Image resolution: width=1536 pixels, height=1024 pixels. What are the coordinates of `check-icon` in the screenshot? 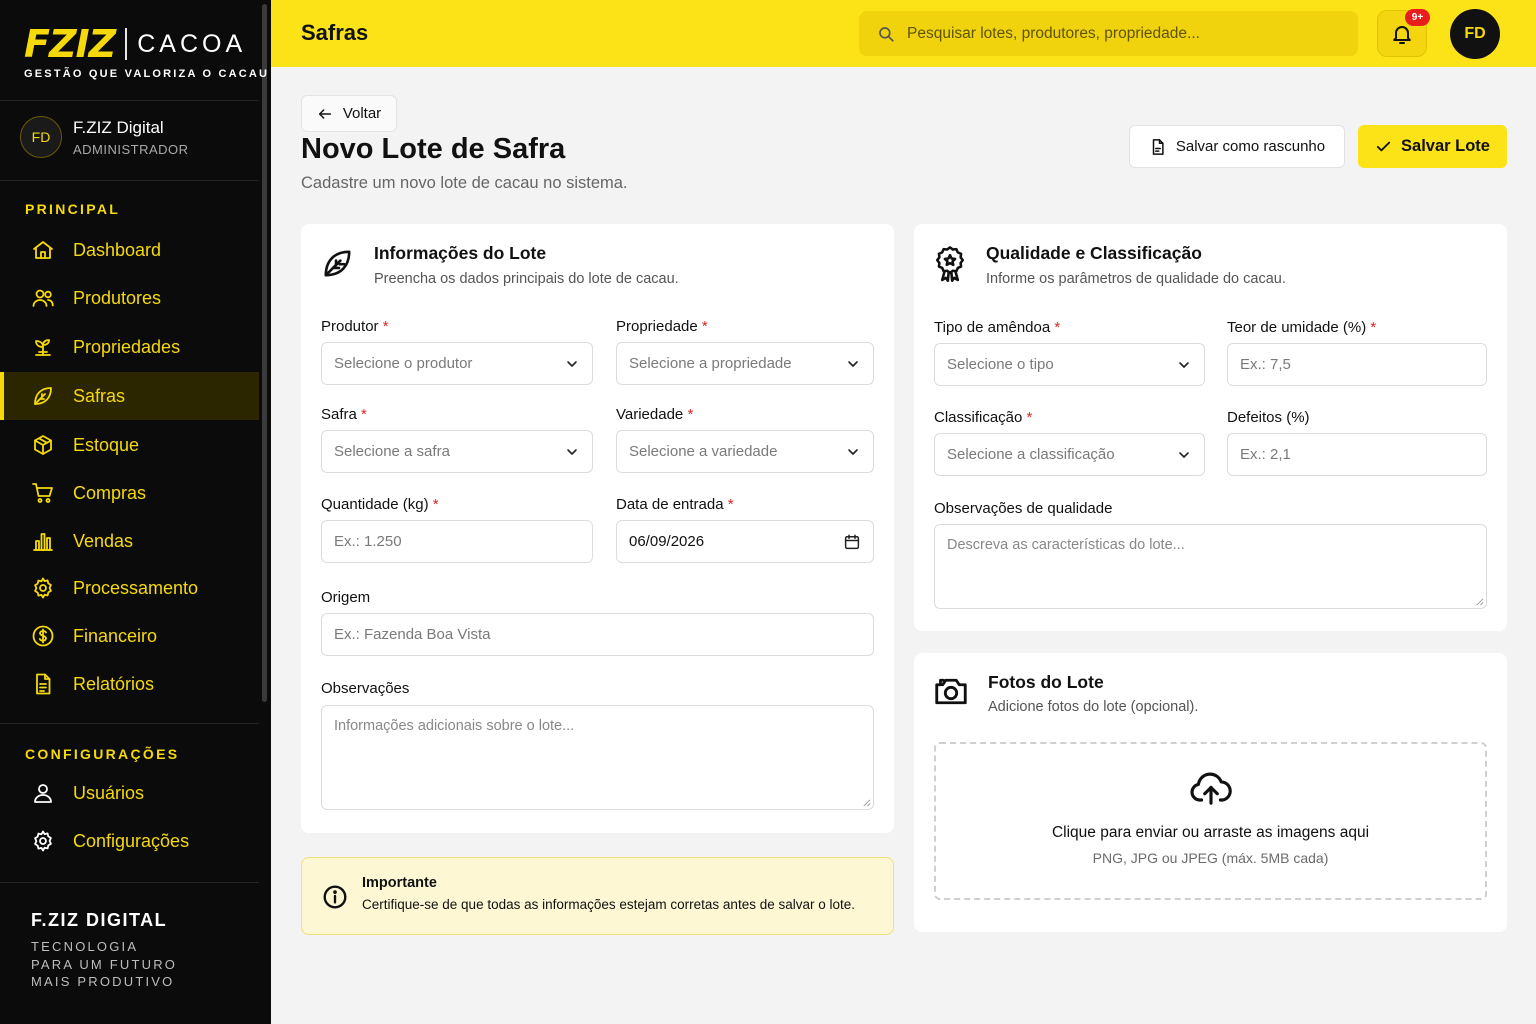 It's located at (1383, 146).